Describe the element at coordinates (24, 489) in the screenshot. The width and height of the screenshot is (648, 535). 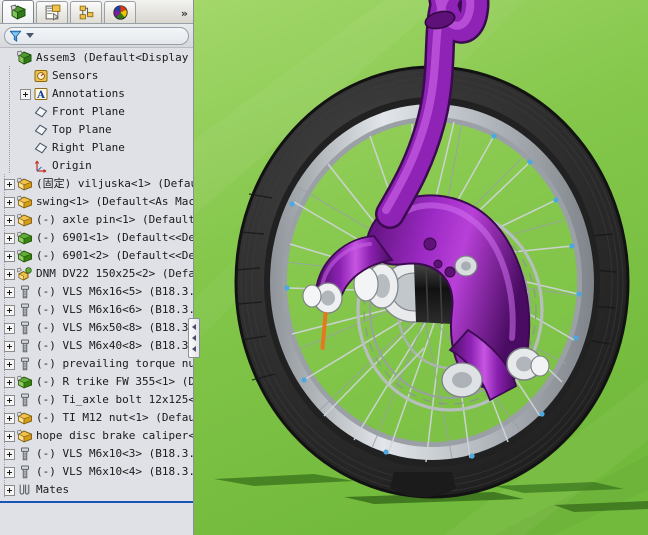
I see `mates-icon` at that location.